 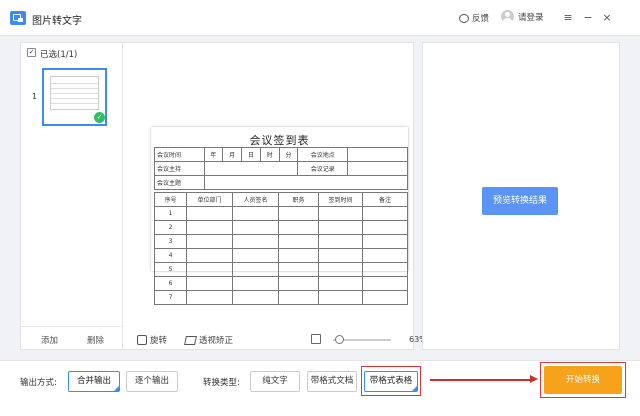 What do you see at coordinates (588, 18) in the screenshot?
I see `minimize-icon: −` at bounding box center [588, 18].